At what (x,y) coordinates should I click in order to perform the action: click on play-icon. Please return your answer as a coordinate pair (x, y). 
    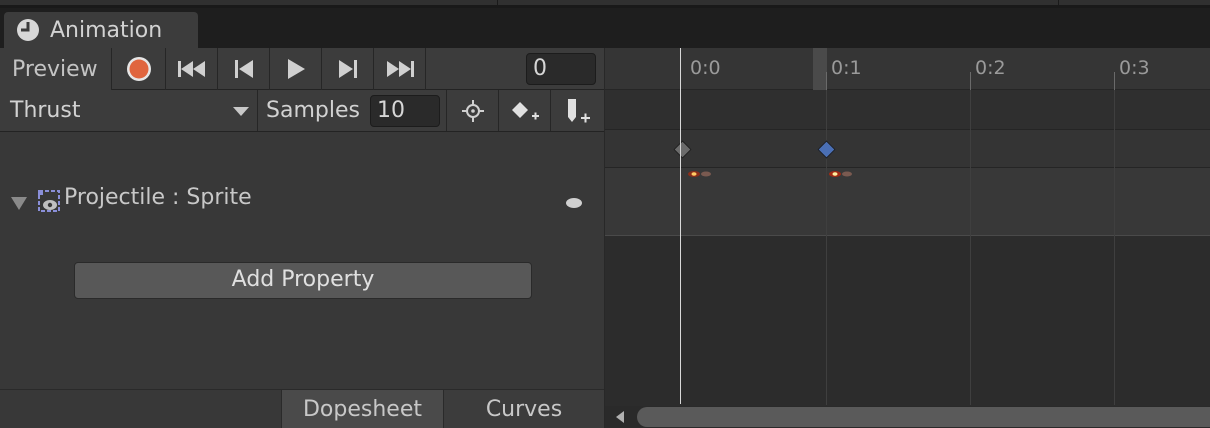
    Looking at the image, I should click on (296, 69).